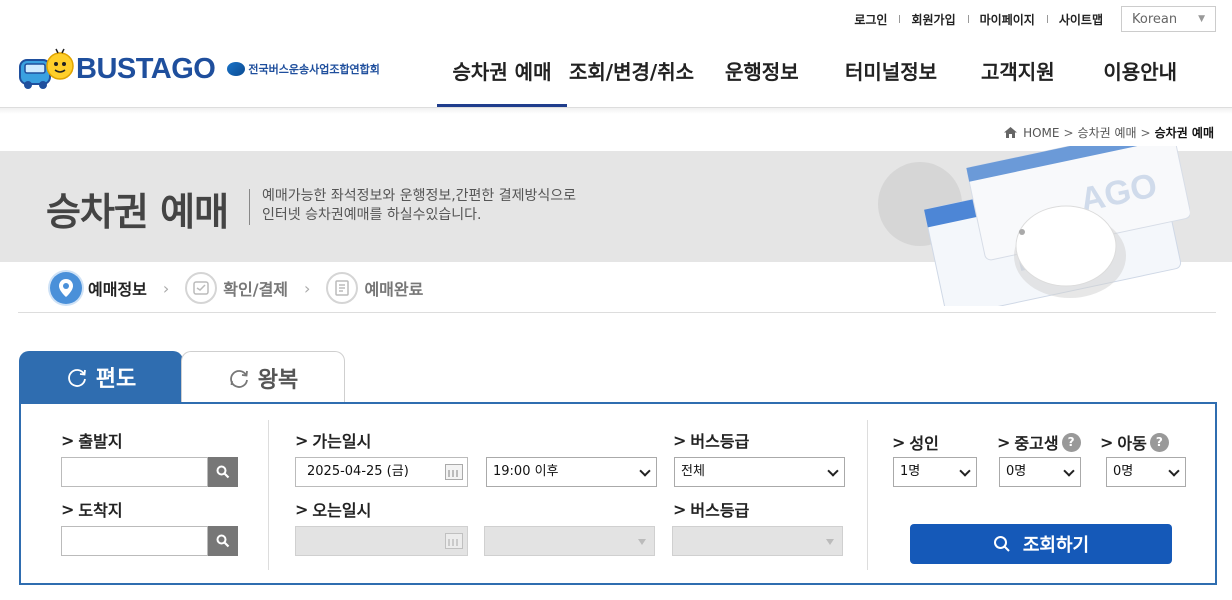 The image size is (1232, 600). I want to click on go-time-select: 19:00 이후, so click(571, 472).